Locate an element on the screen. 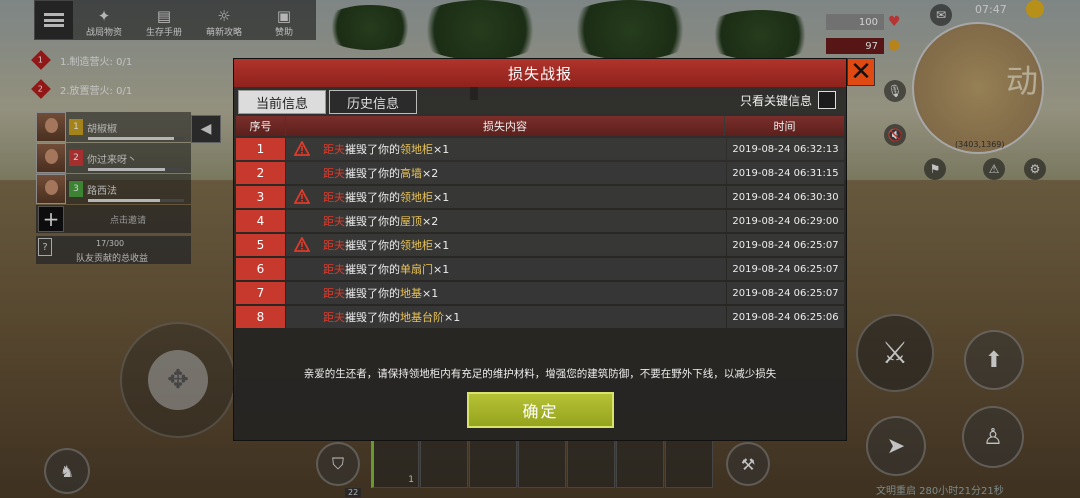 This screenshot has width=1080, height=498. row-time: 2019-08-24 06:32:13 is located at coordinates (785, 149).